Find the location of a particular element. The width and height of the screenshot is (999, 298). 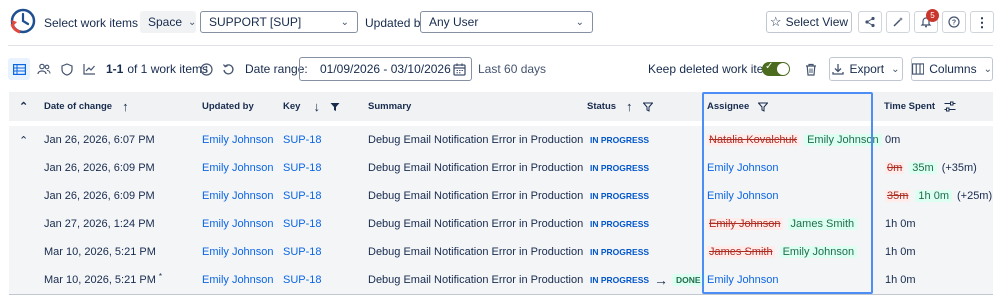

column-header-summary: Summary is located at coordinates (389, 106).